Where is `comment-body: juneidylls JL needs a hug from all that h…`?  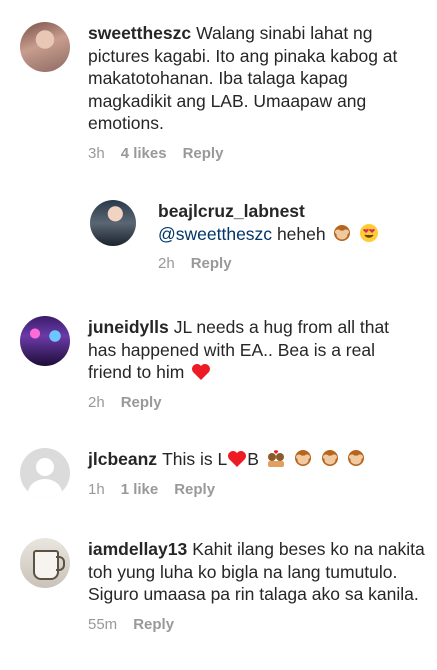 comment-body: juneidylls JL needs a hug from all that h… is located at coordinates (254, 363).